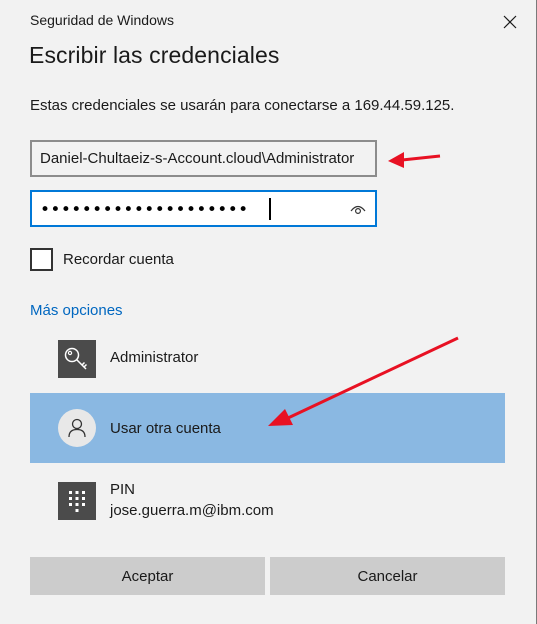  Describe the element at coordinates (267, 359) in the screenshot. I see `account-option-administrator: Administrator` at that location.